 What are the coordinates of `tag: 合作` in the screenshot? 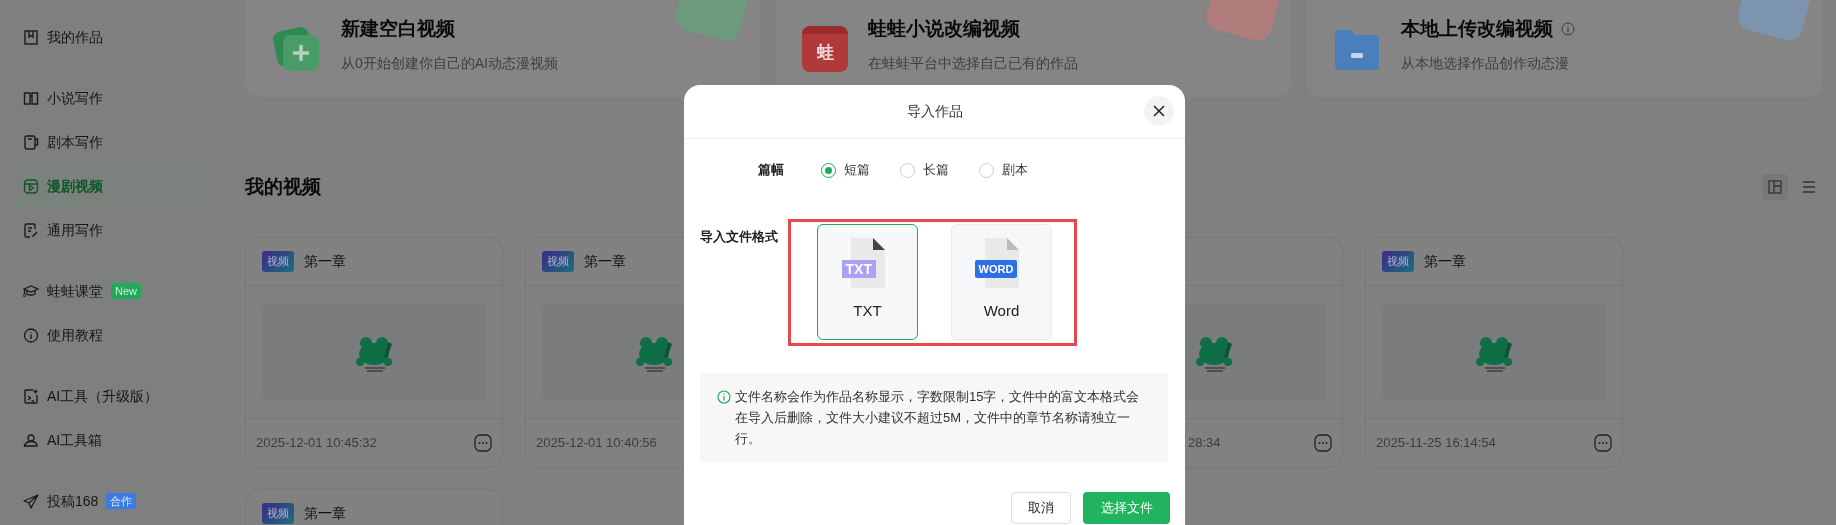 It's located at (121, 501).